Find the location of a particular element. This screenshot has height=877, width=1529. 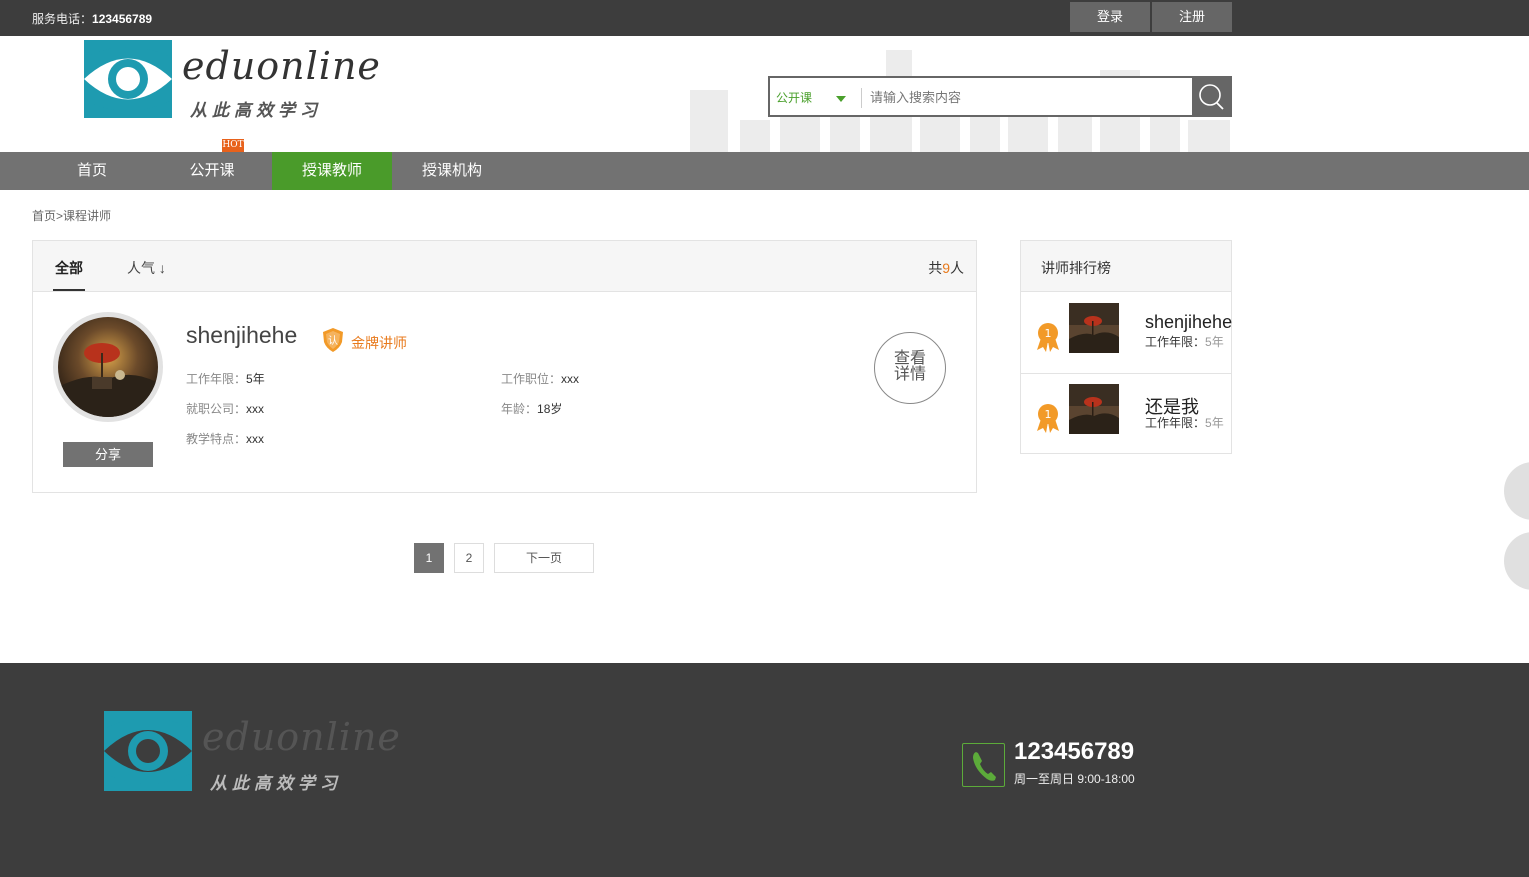

view-details-label-line1: 查看 is located at coordinates (909, 358).